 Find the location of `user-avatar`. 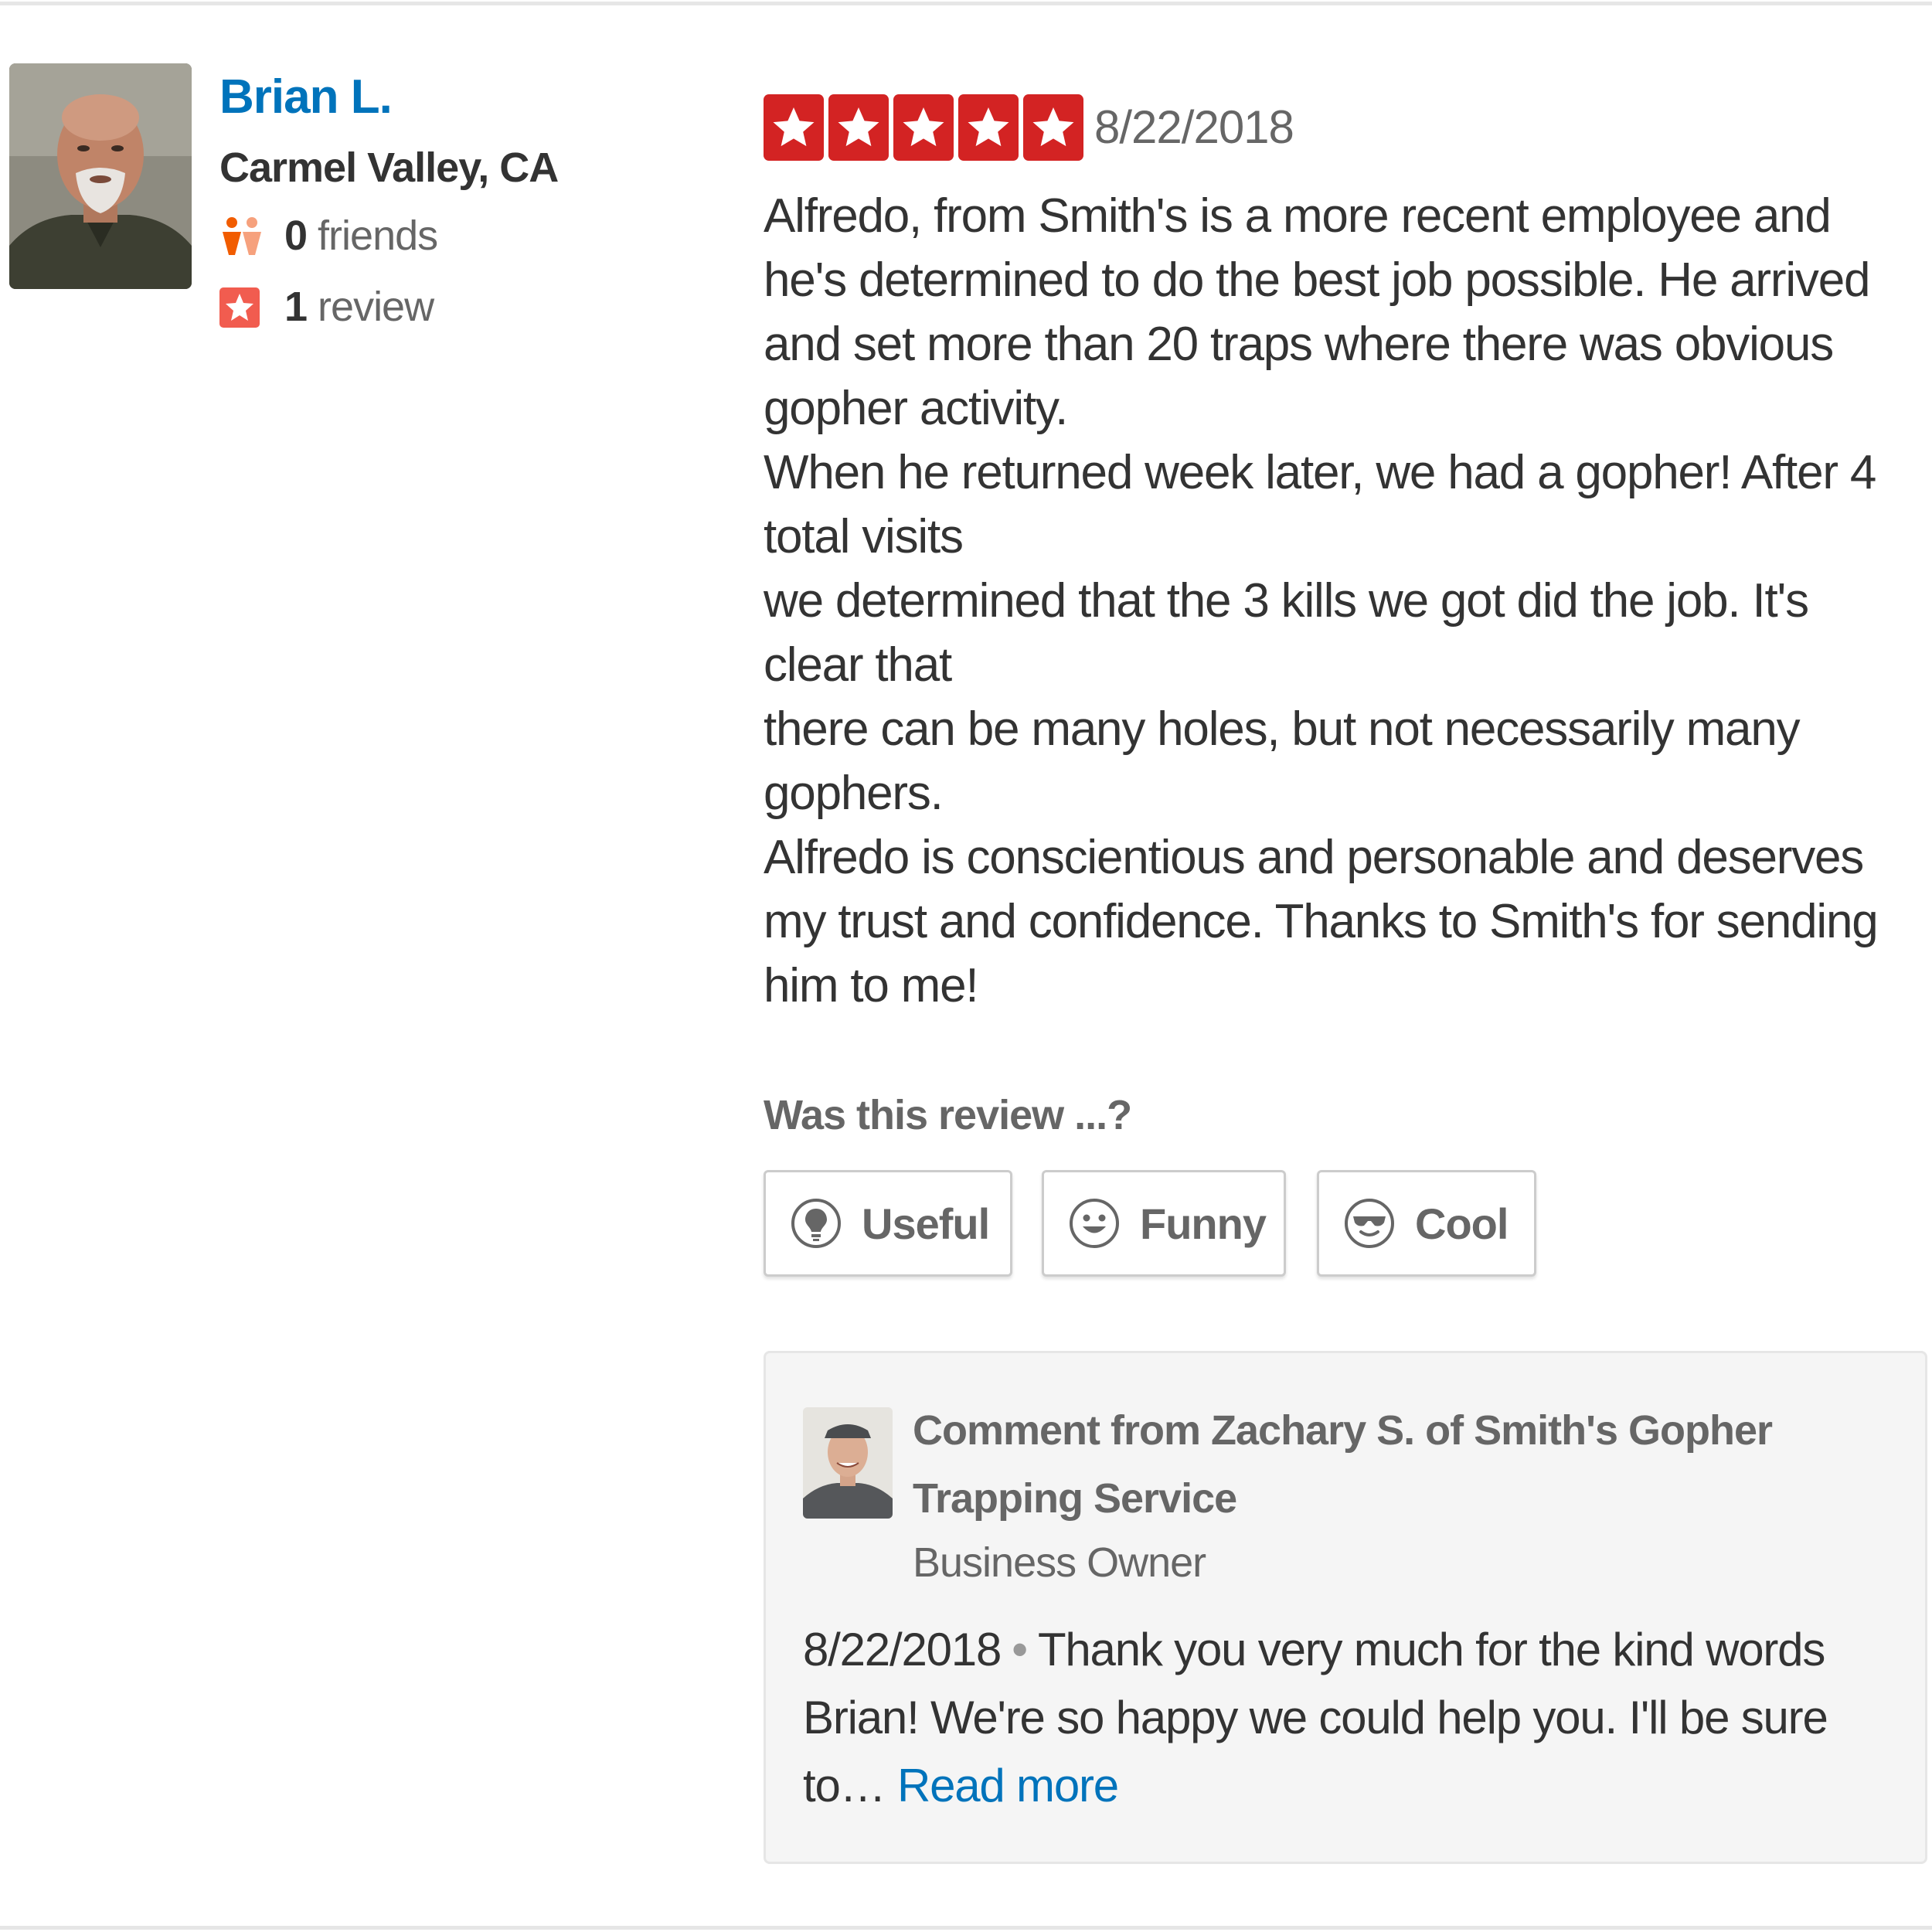

user-avatar is located at coordinates (101, 176).